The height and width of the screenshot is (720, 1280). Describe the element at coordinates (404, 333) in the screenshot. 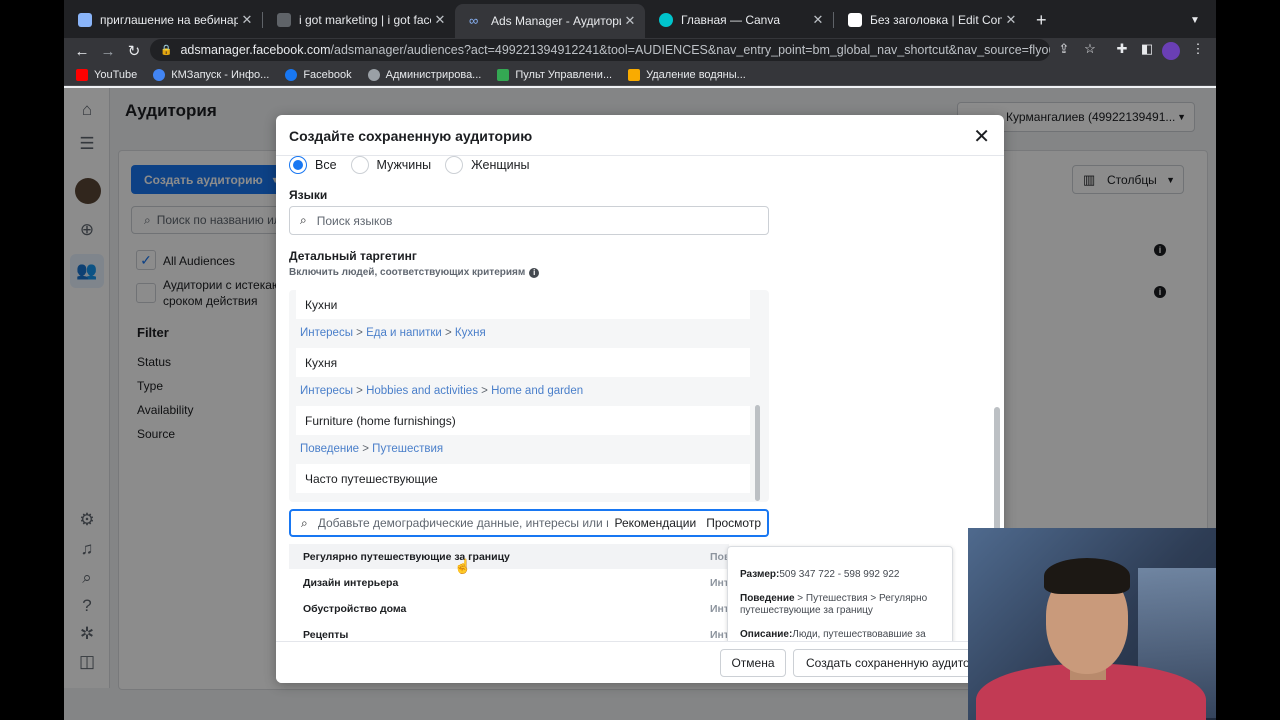

I see `path-segment: Еда и напитки` at that location.